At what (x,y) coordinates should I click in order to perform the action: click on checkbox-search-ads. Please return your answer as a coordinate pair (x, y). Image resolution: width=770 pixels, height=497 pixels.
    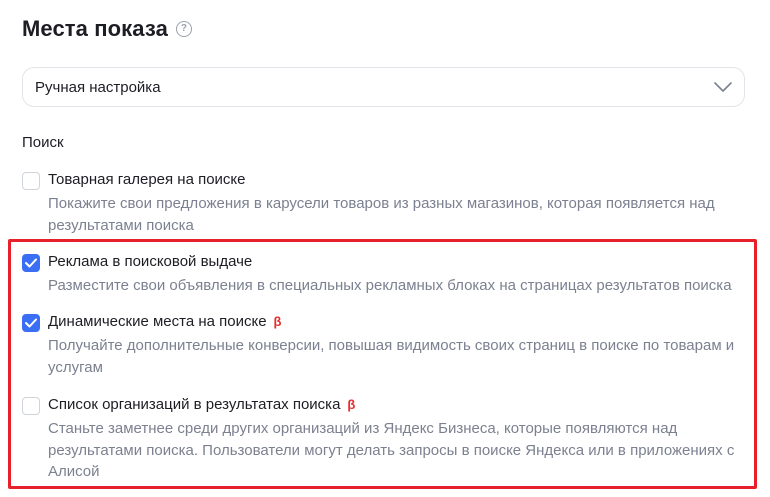
    Looking at the image, I should click on (31, 263).